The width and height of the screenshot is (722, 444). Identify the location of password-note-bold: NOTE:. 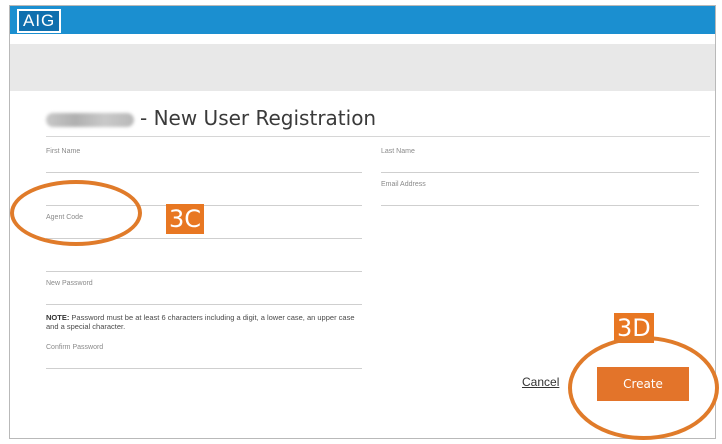
(58, 317).